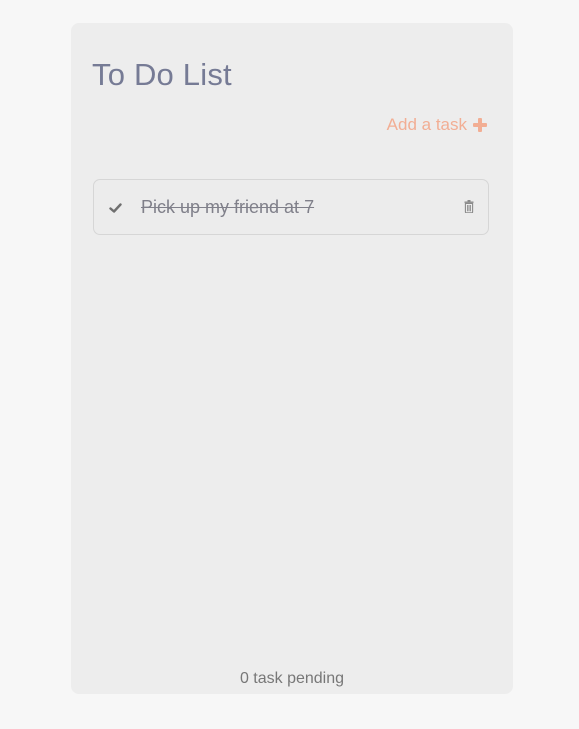 This screenshot has width=579, height=729. Describe the element at coordinates (115, 208) in the screenshot. I see `check-icon` at that location.